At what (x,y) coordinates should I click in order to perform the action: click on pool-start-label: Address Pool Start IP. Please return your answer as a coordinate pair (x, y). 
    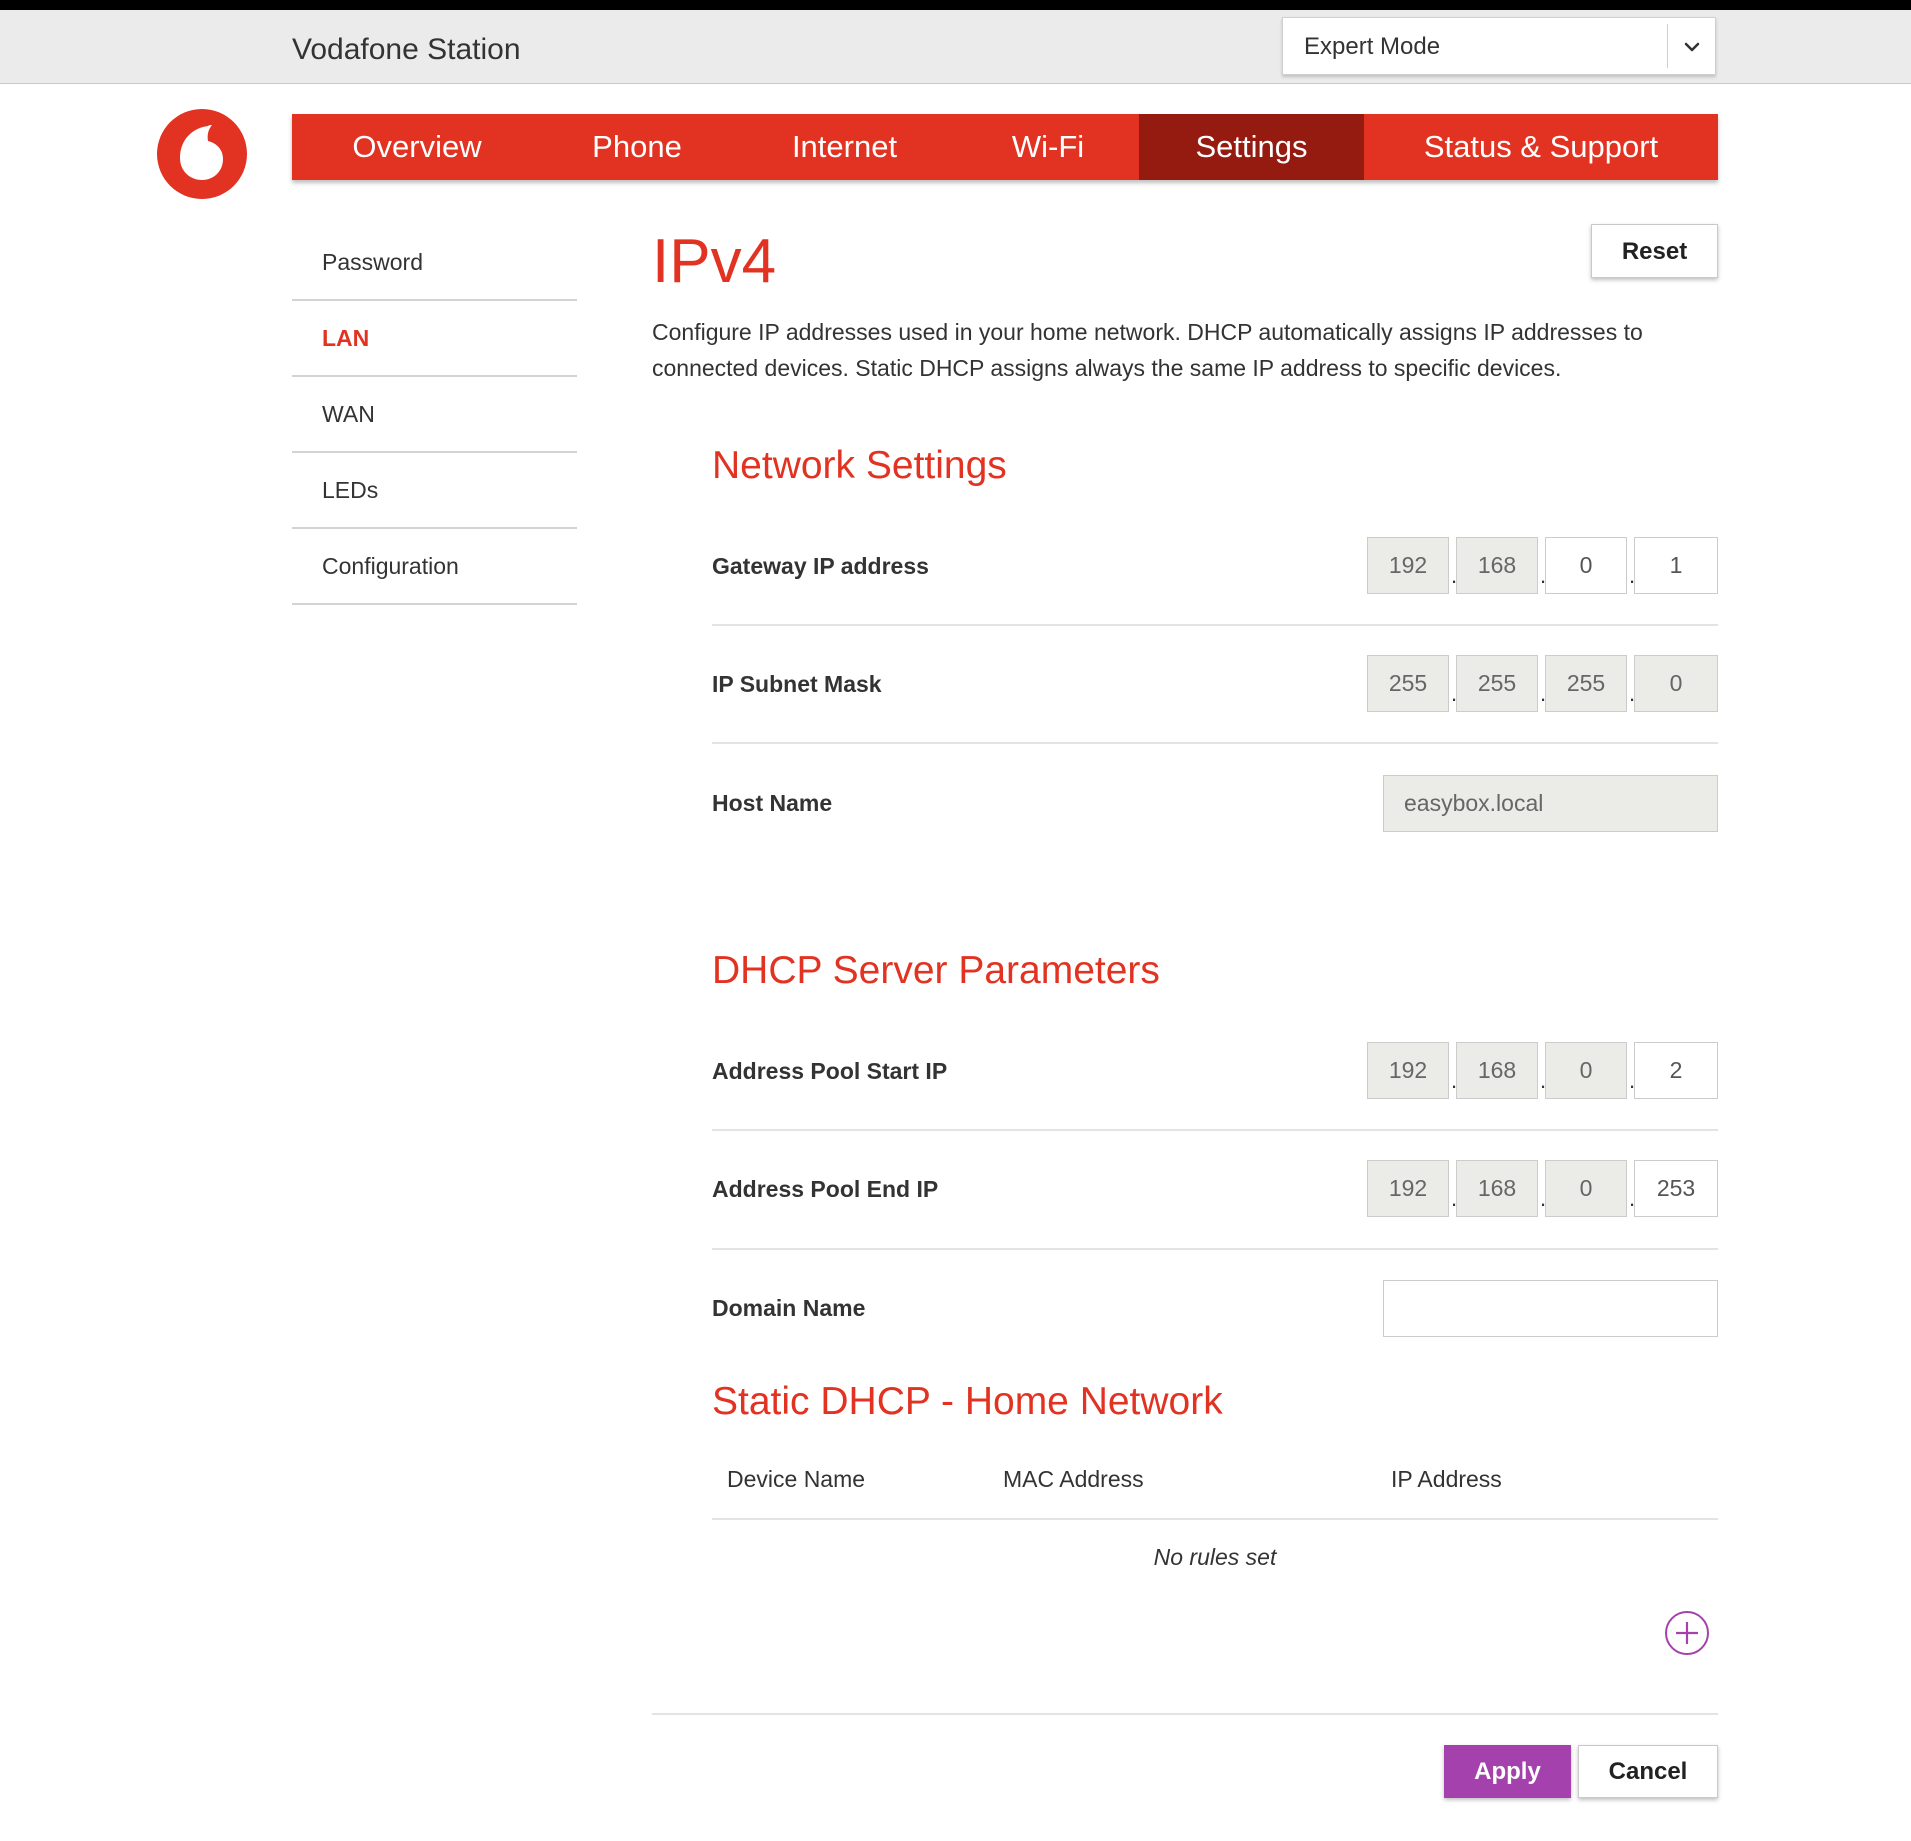
    Looking at the image, I should click on (830, 1071).